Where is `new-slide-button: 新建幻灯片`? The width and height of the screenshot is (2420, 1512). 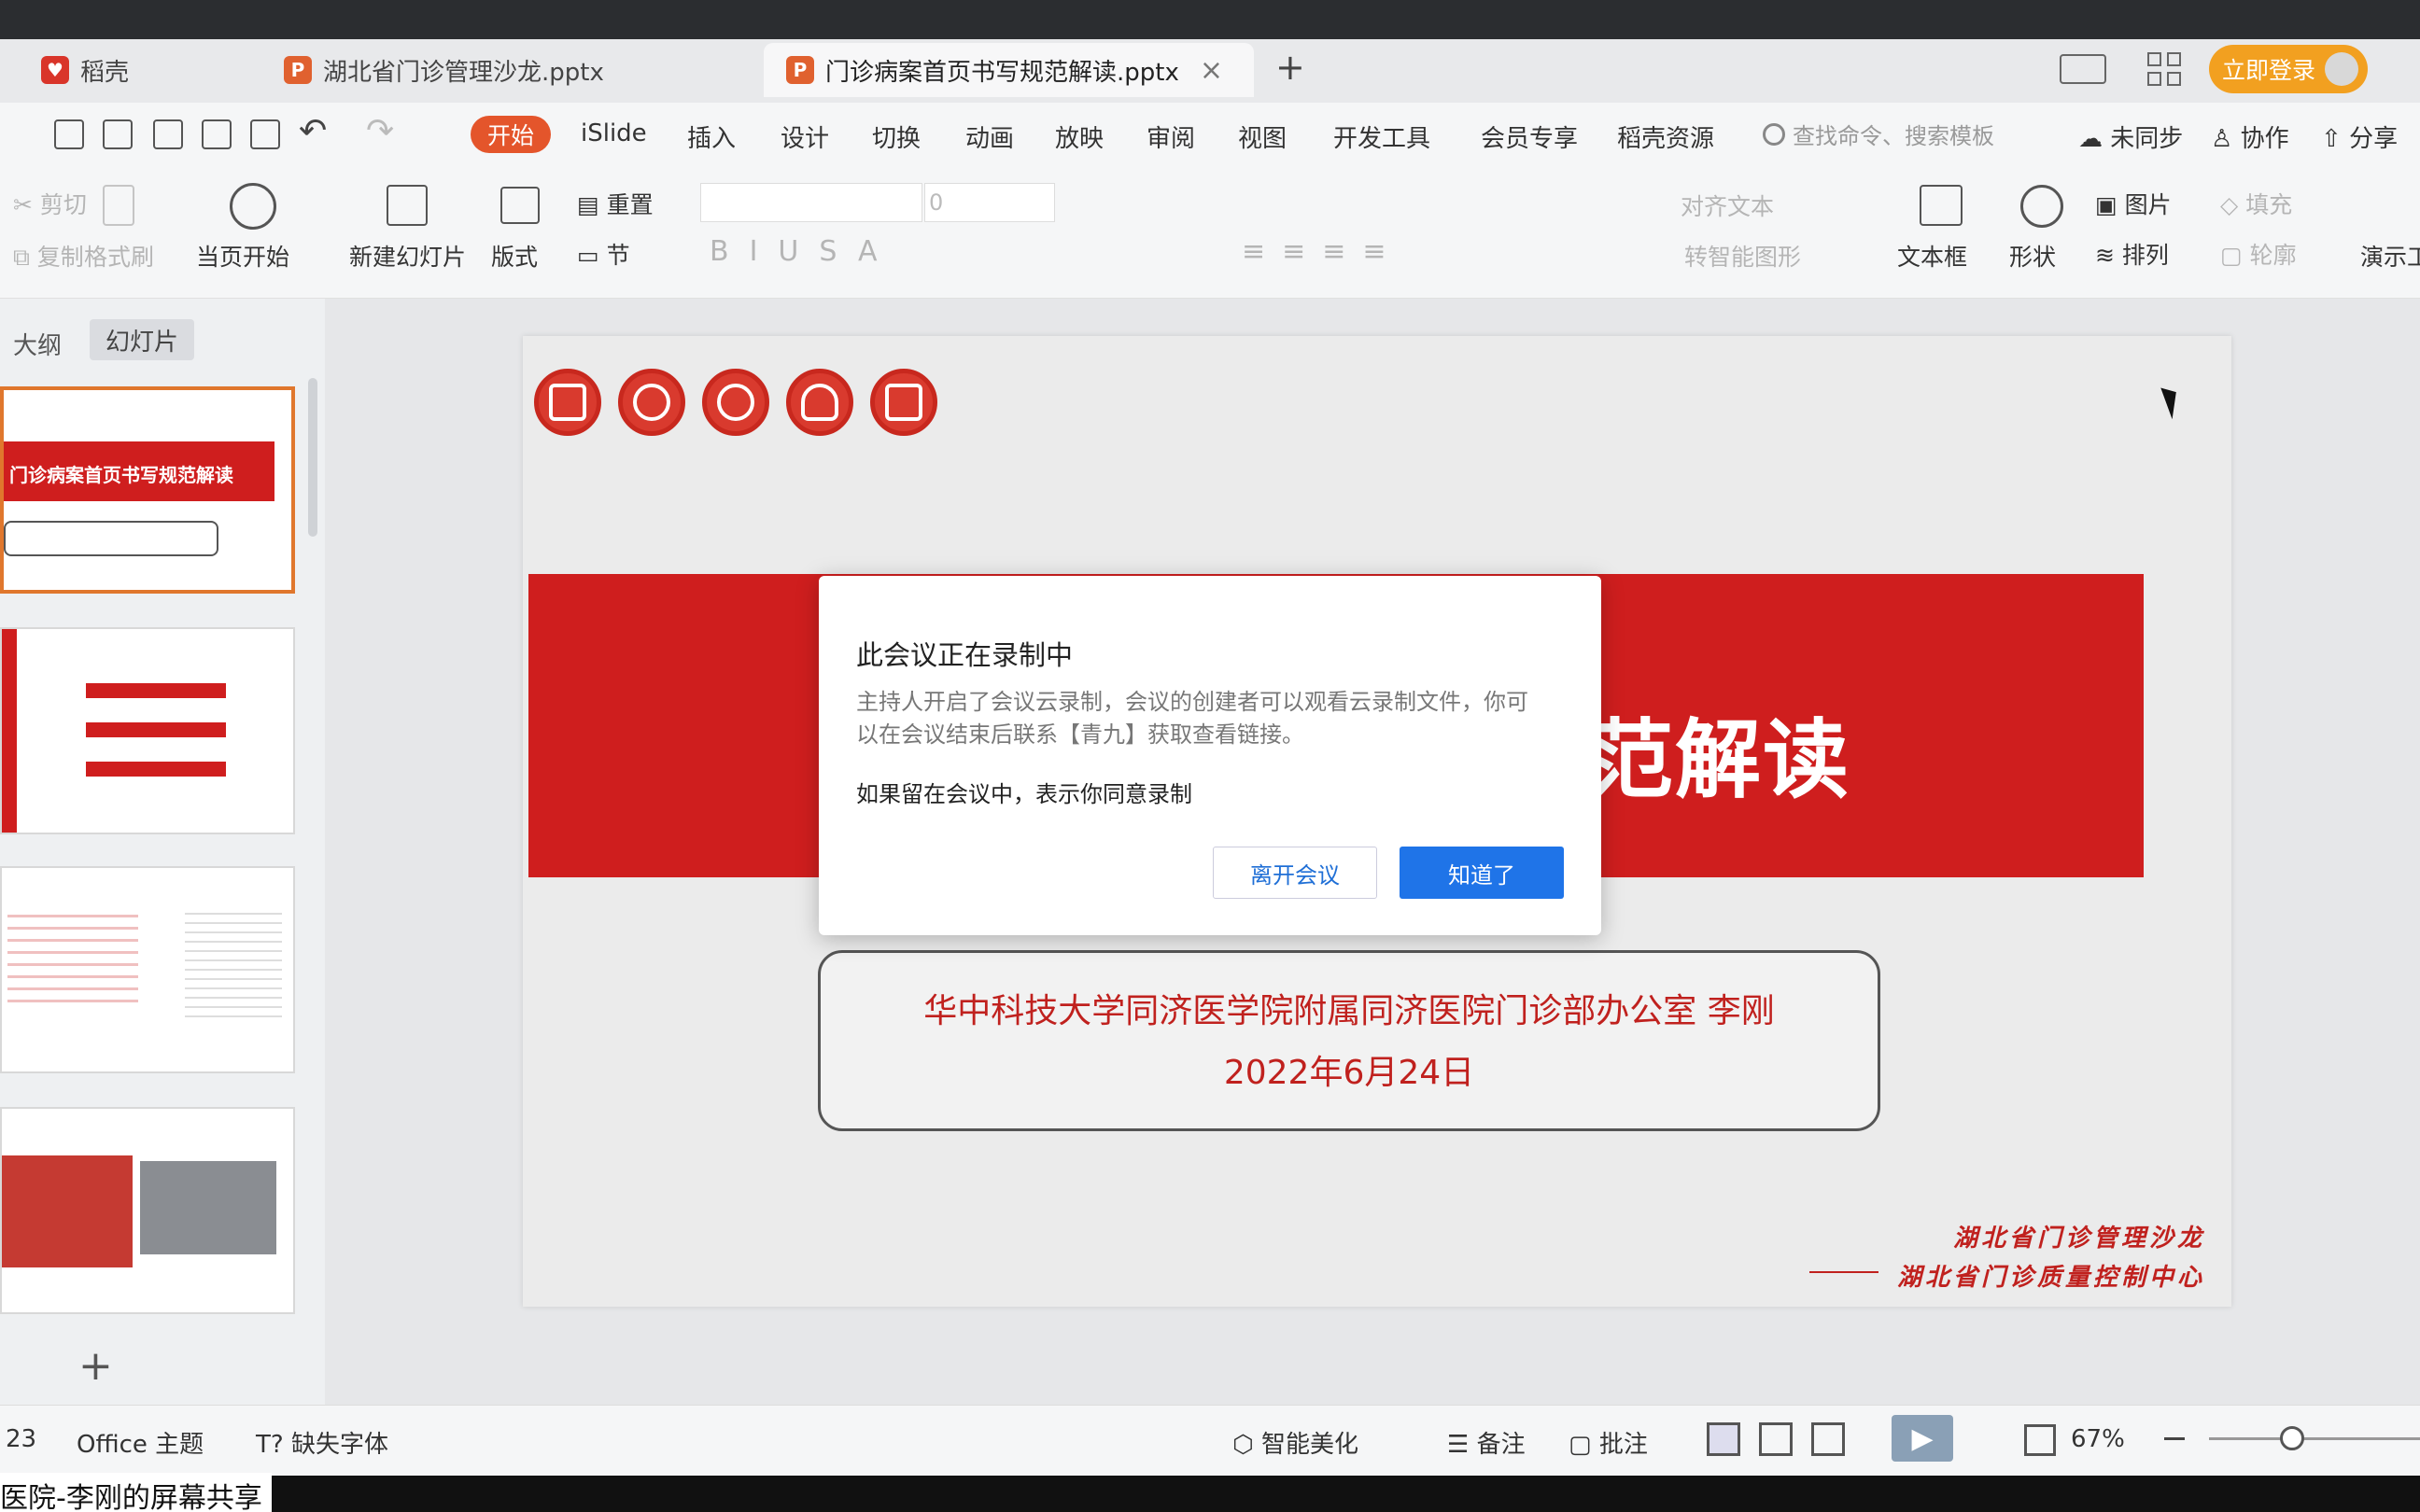 new-slide-button: 新建幻灯片 is located at coordinates (408, 256).